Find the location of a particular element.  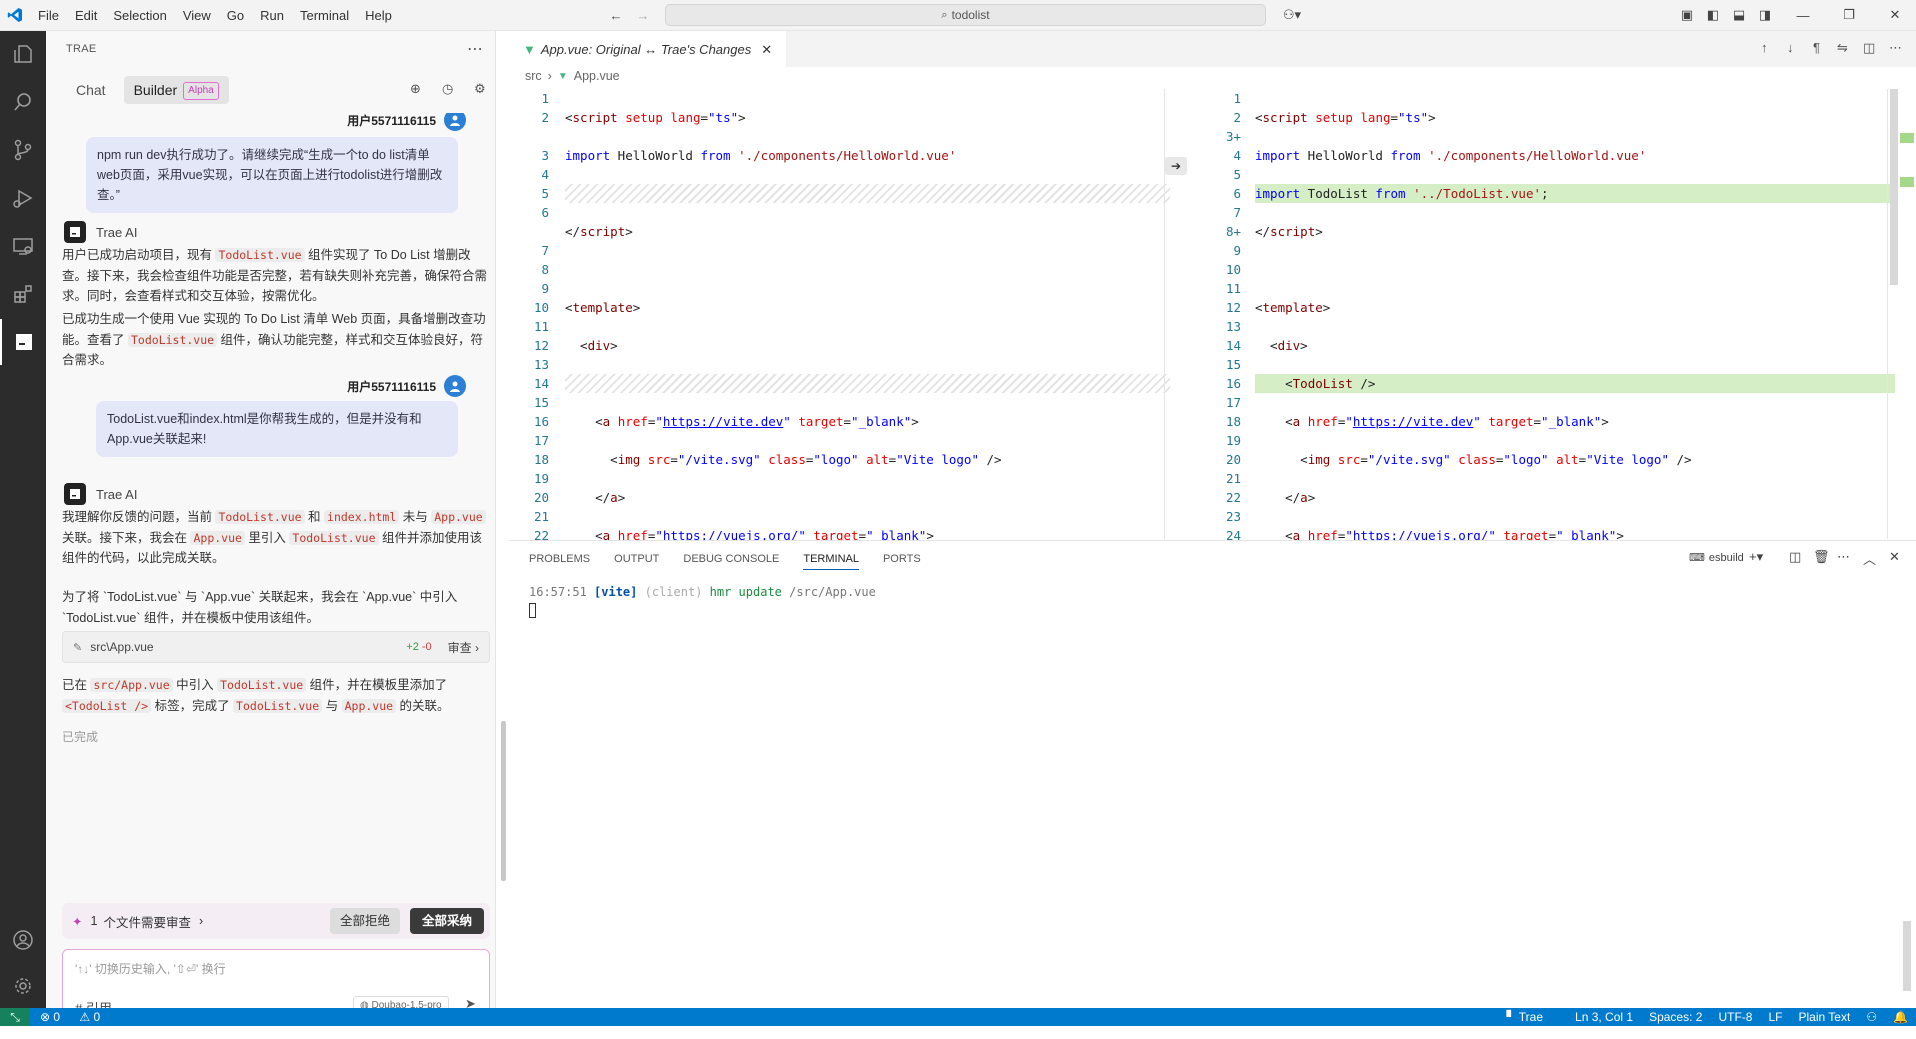

menu-file: File is located at coordinates (48, 15).